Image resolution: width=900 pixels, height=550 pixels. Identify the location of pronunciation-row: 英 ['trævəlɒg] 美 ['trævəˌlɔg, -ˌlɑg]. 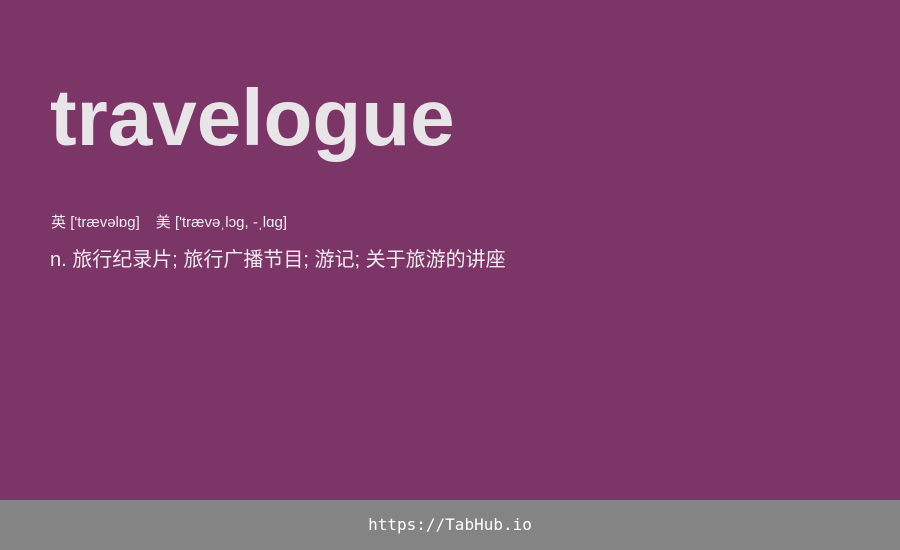
(169, 223).